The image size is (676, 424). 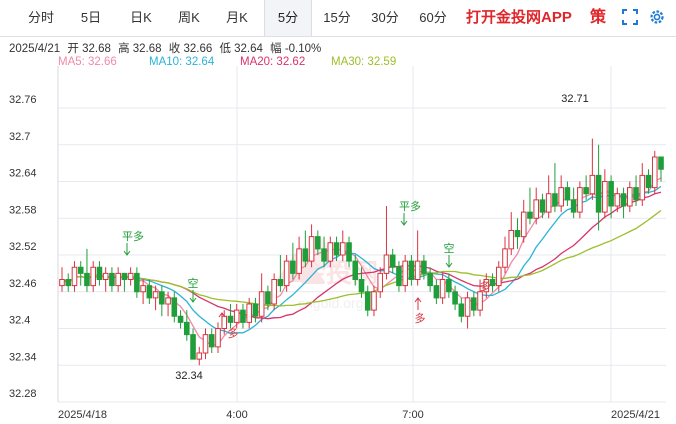 What do you see at coordinates (189, 376) in the screenshot?
I see `low-extreme-label: 32.34` at bounding box center [189, 376].